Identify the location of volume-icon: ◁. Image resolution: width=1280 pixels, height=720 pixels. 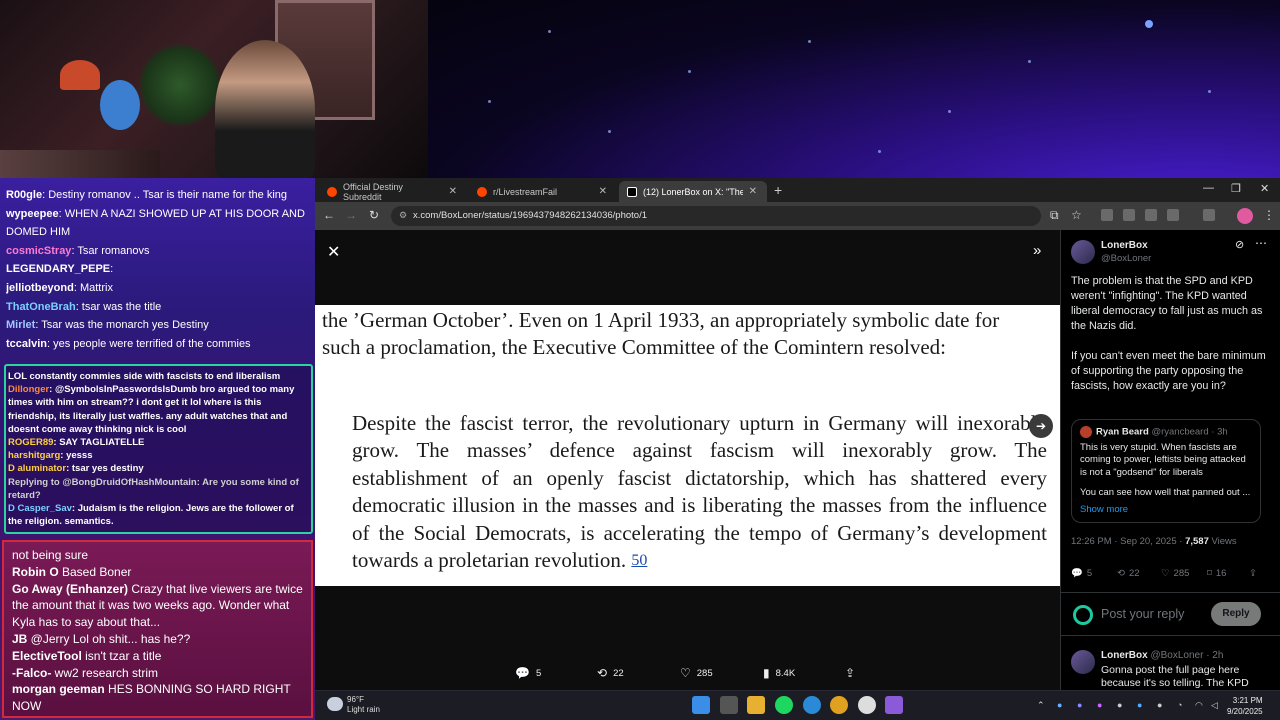
(1214, 705).